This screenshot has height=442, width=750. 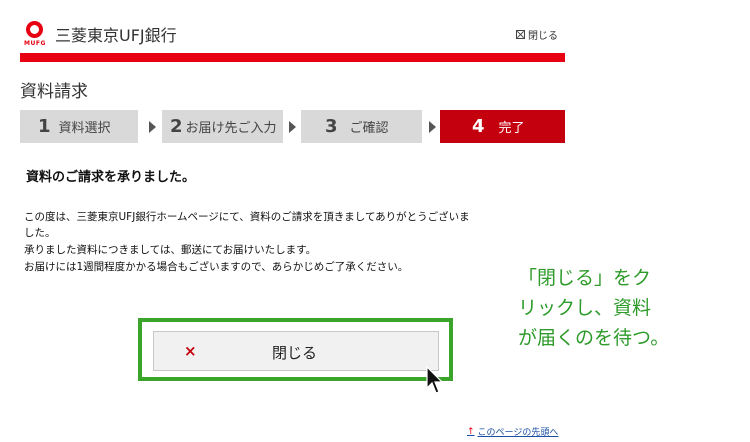 I want to click on mouse-cursor-icon, so click(x=435, y=380).